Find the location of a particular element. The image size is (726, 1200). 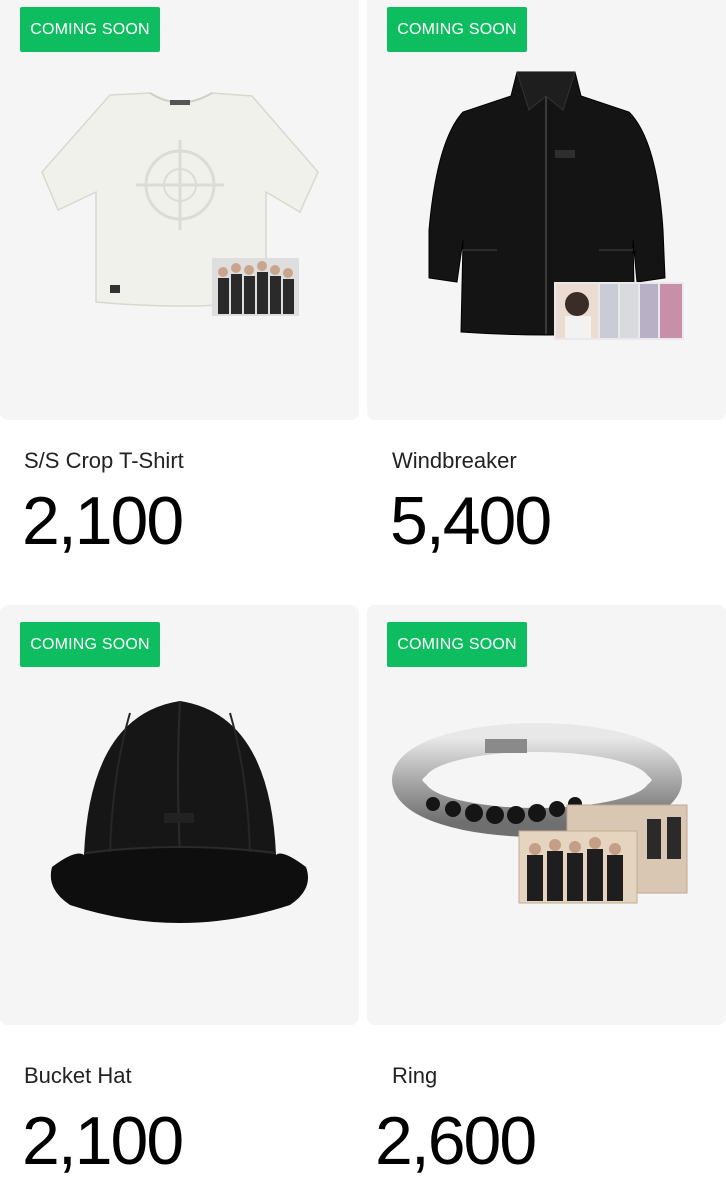

product-price: 5,400 is located at coordinates (471, 521).